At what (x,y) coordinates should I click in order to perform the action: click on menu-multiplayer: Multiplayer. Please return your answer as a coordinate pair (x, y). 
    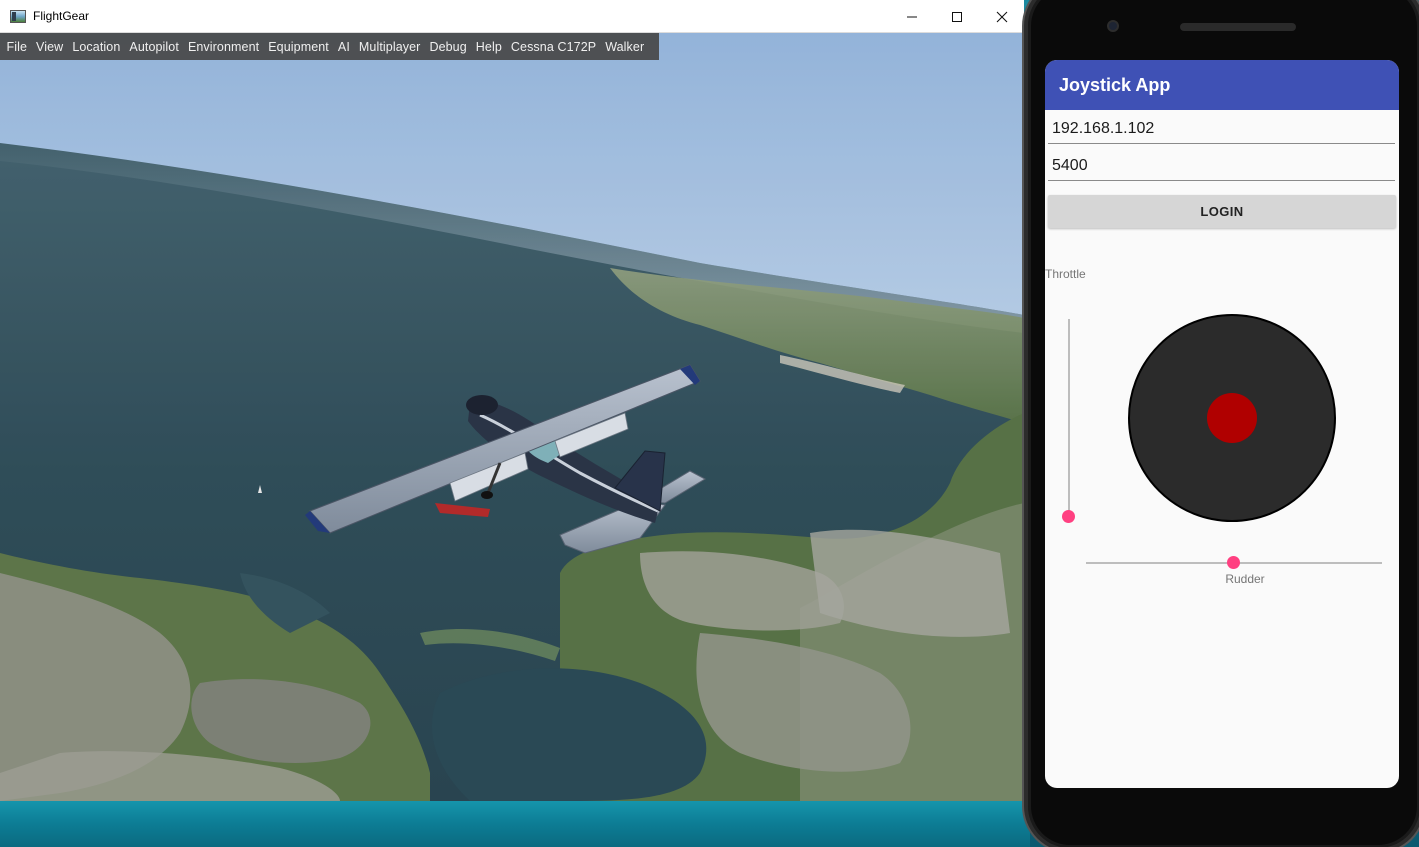
    Looking at the image, I should click on (389, 47).